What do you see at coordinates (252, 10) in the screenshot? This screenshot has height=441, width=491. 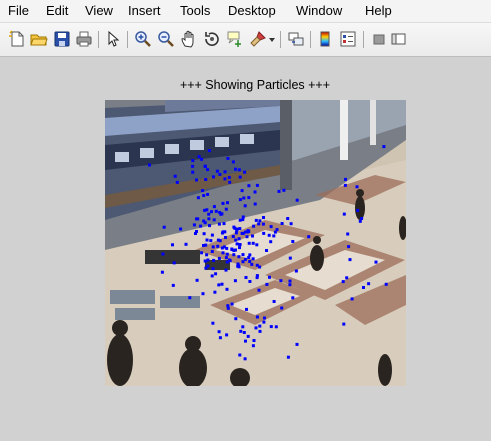 I see `menu-desktop: Desktop` at bounding box center [252, 10].